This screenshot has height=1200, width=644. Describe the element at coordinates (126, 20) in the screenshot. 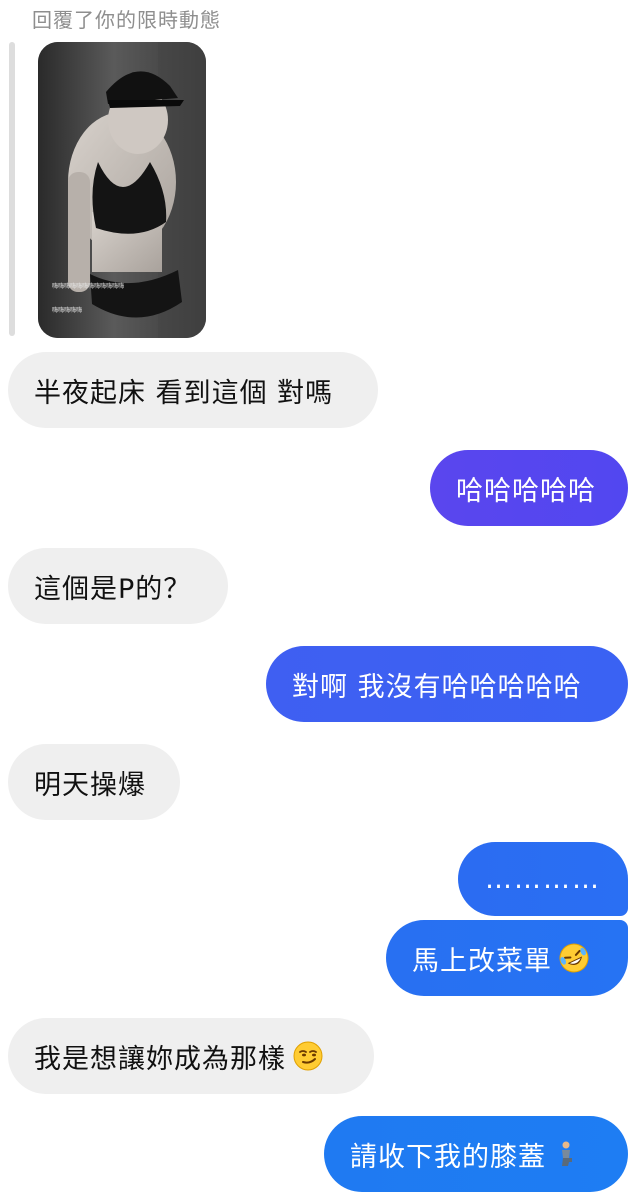

I see `reply-header: 回覆了你的限時動態` at that location.